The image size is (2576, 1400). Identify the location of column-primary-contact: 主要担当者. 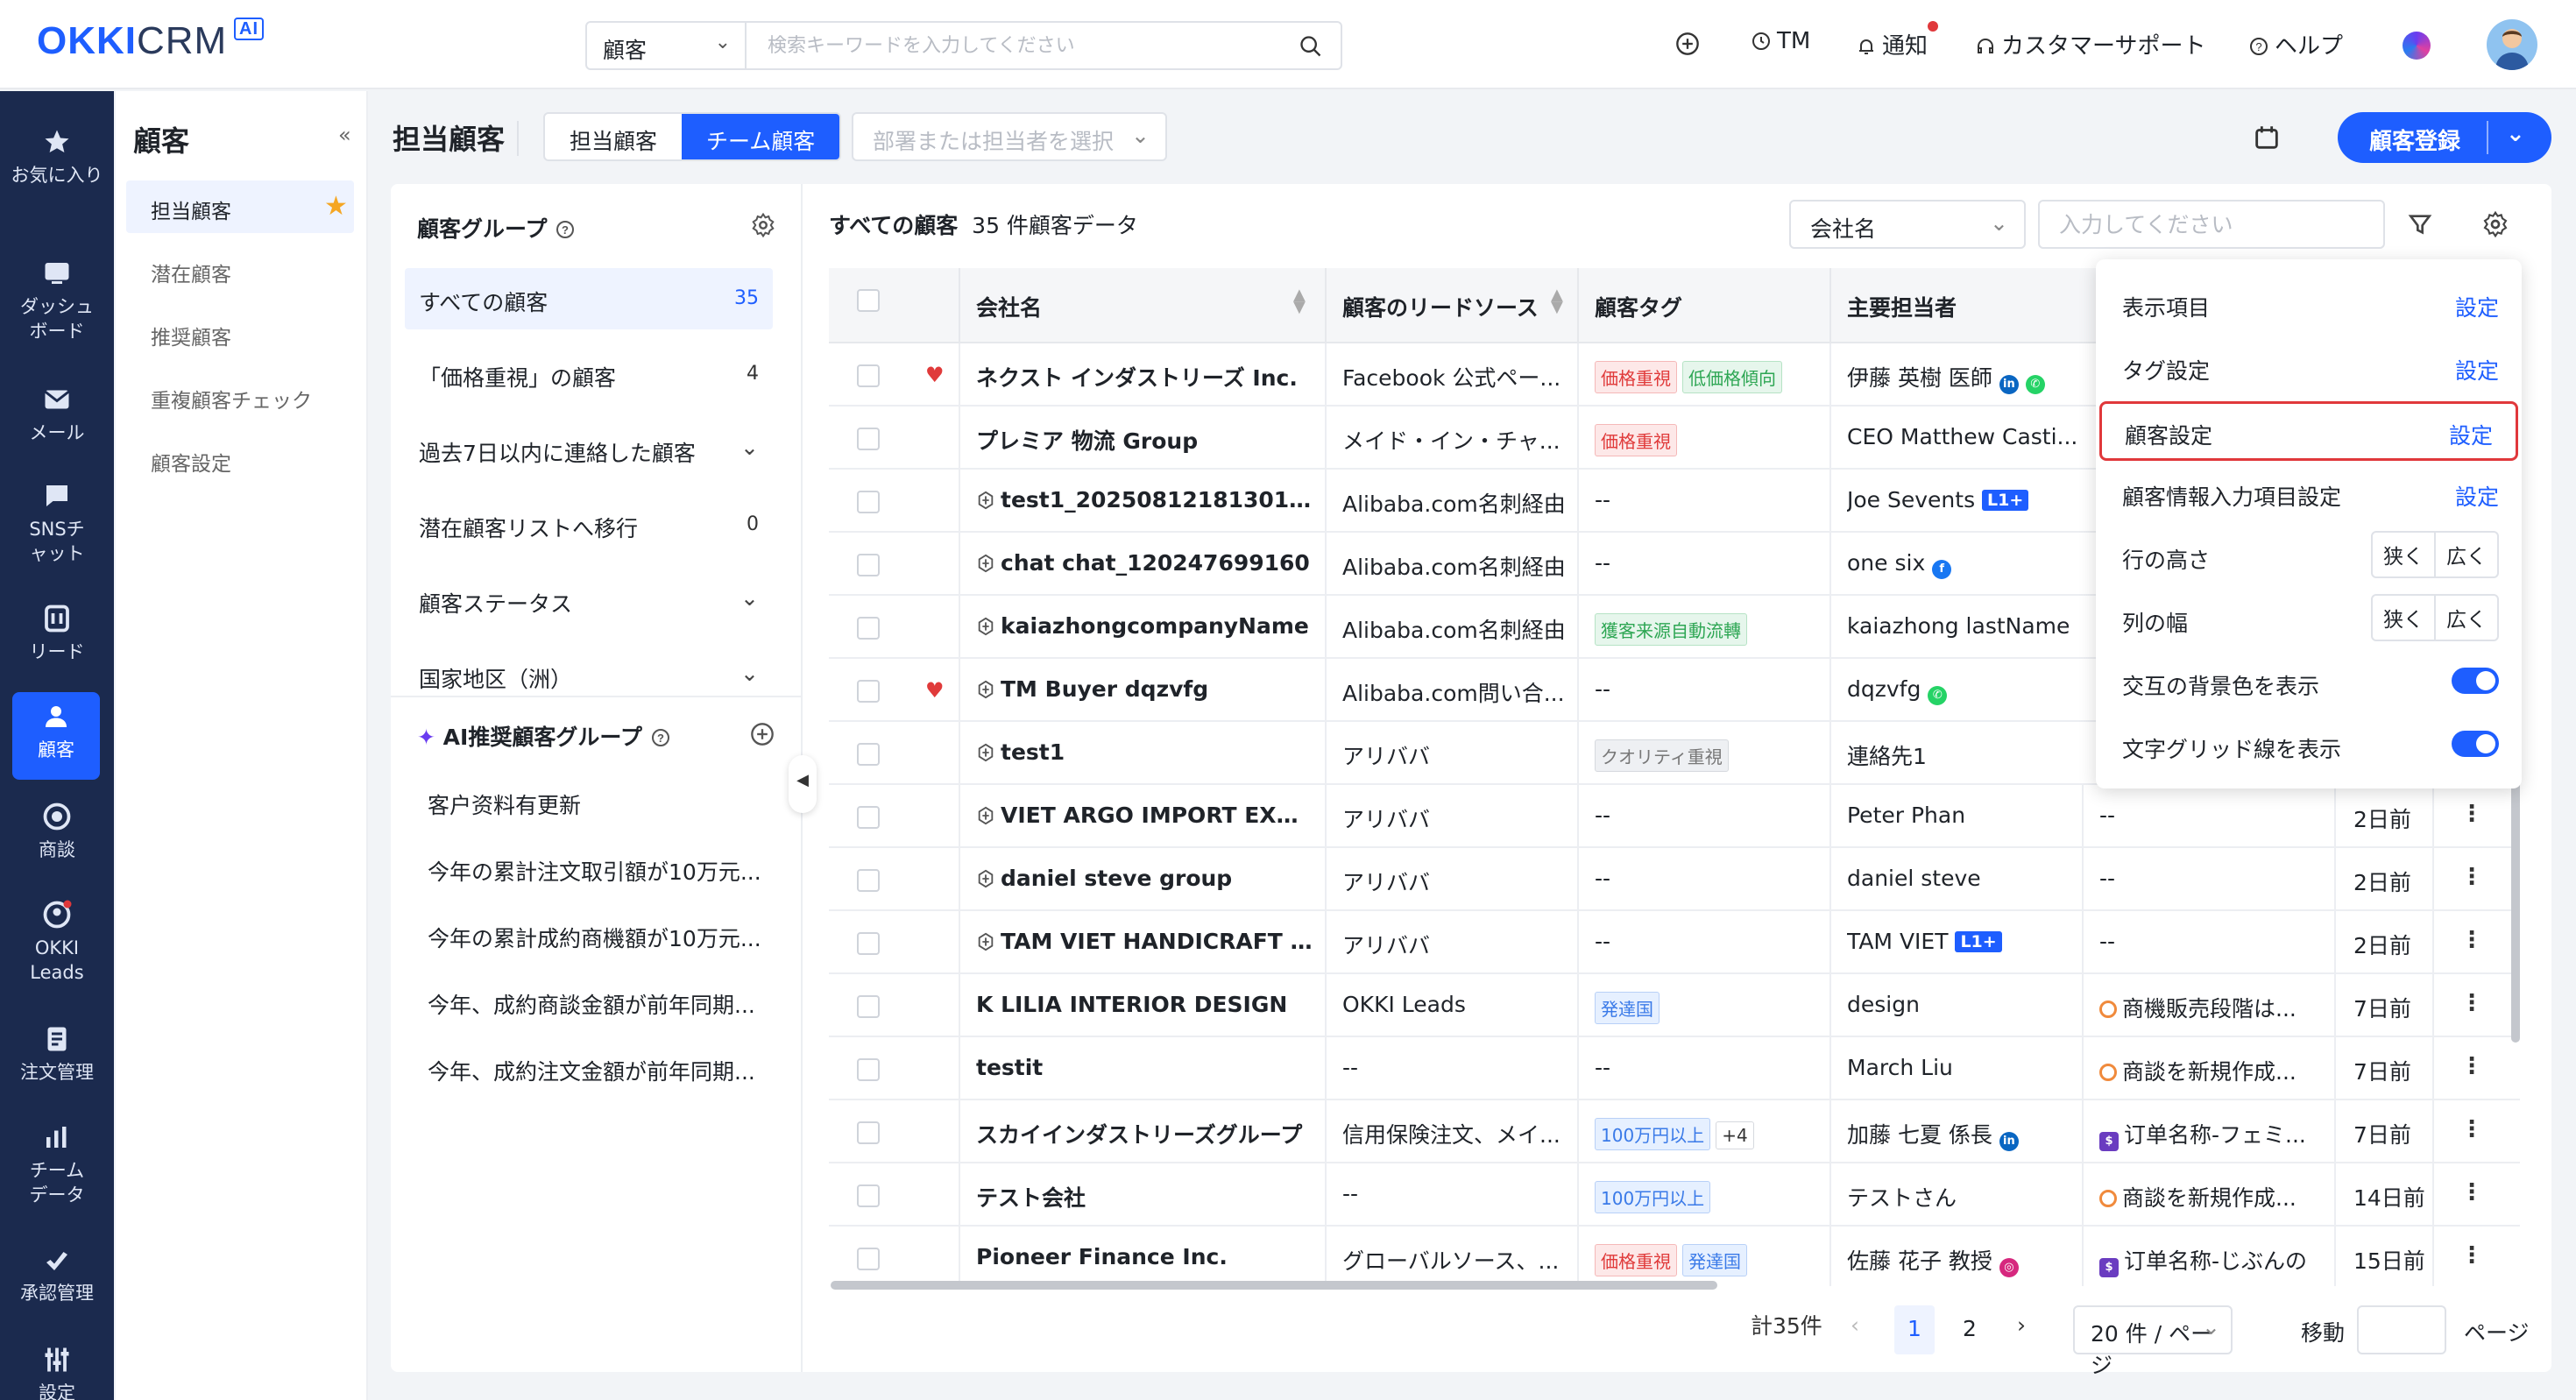
(1902, 306).